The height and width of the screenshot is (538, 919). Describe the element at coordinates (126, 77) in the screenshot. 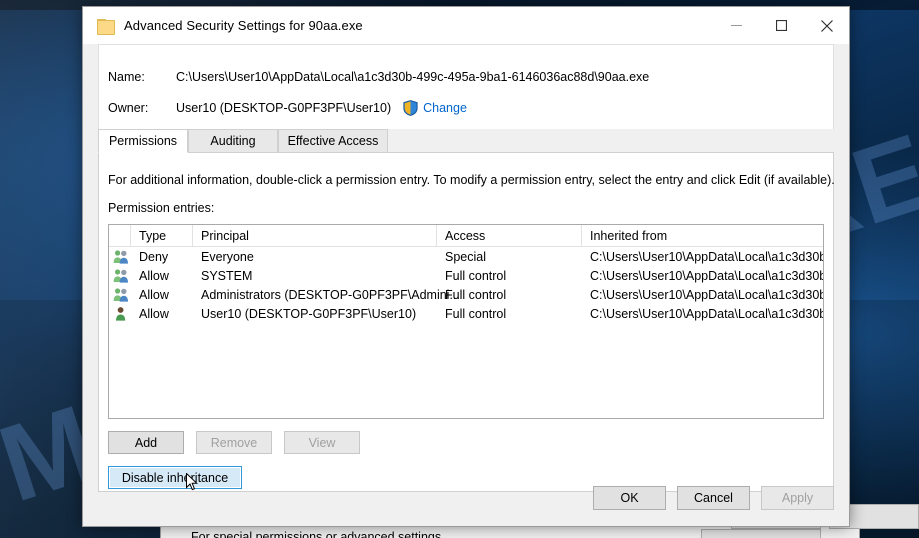

I see `name-label: Name:` at that location.